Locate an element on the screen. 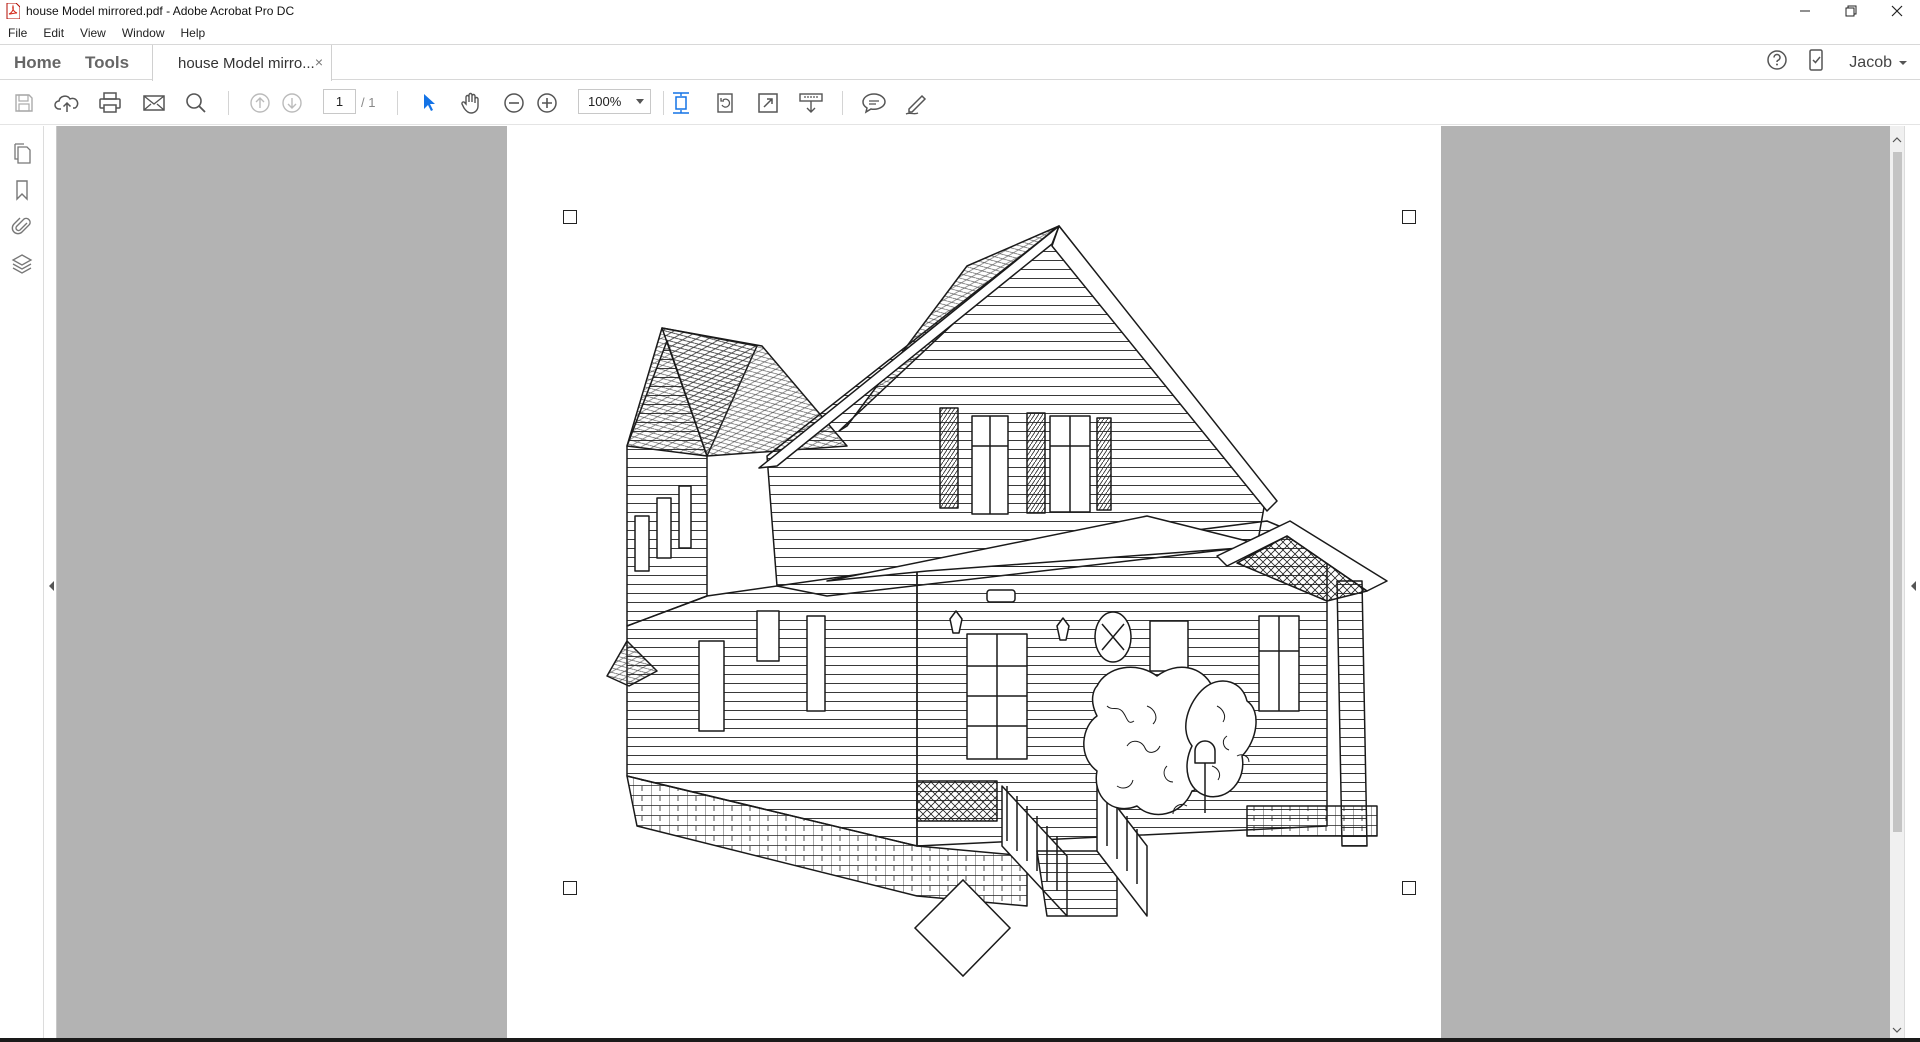 This screenshot has width=1920, height=1042. menu-bar: File Edit View Window Help is located at coordinates (960, 33).